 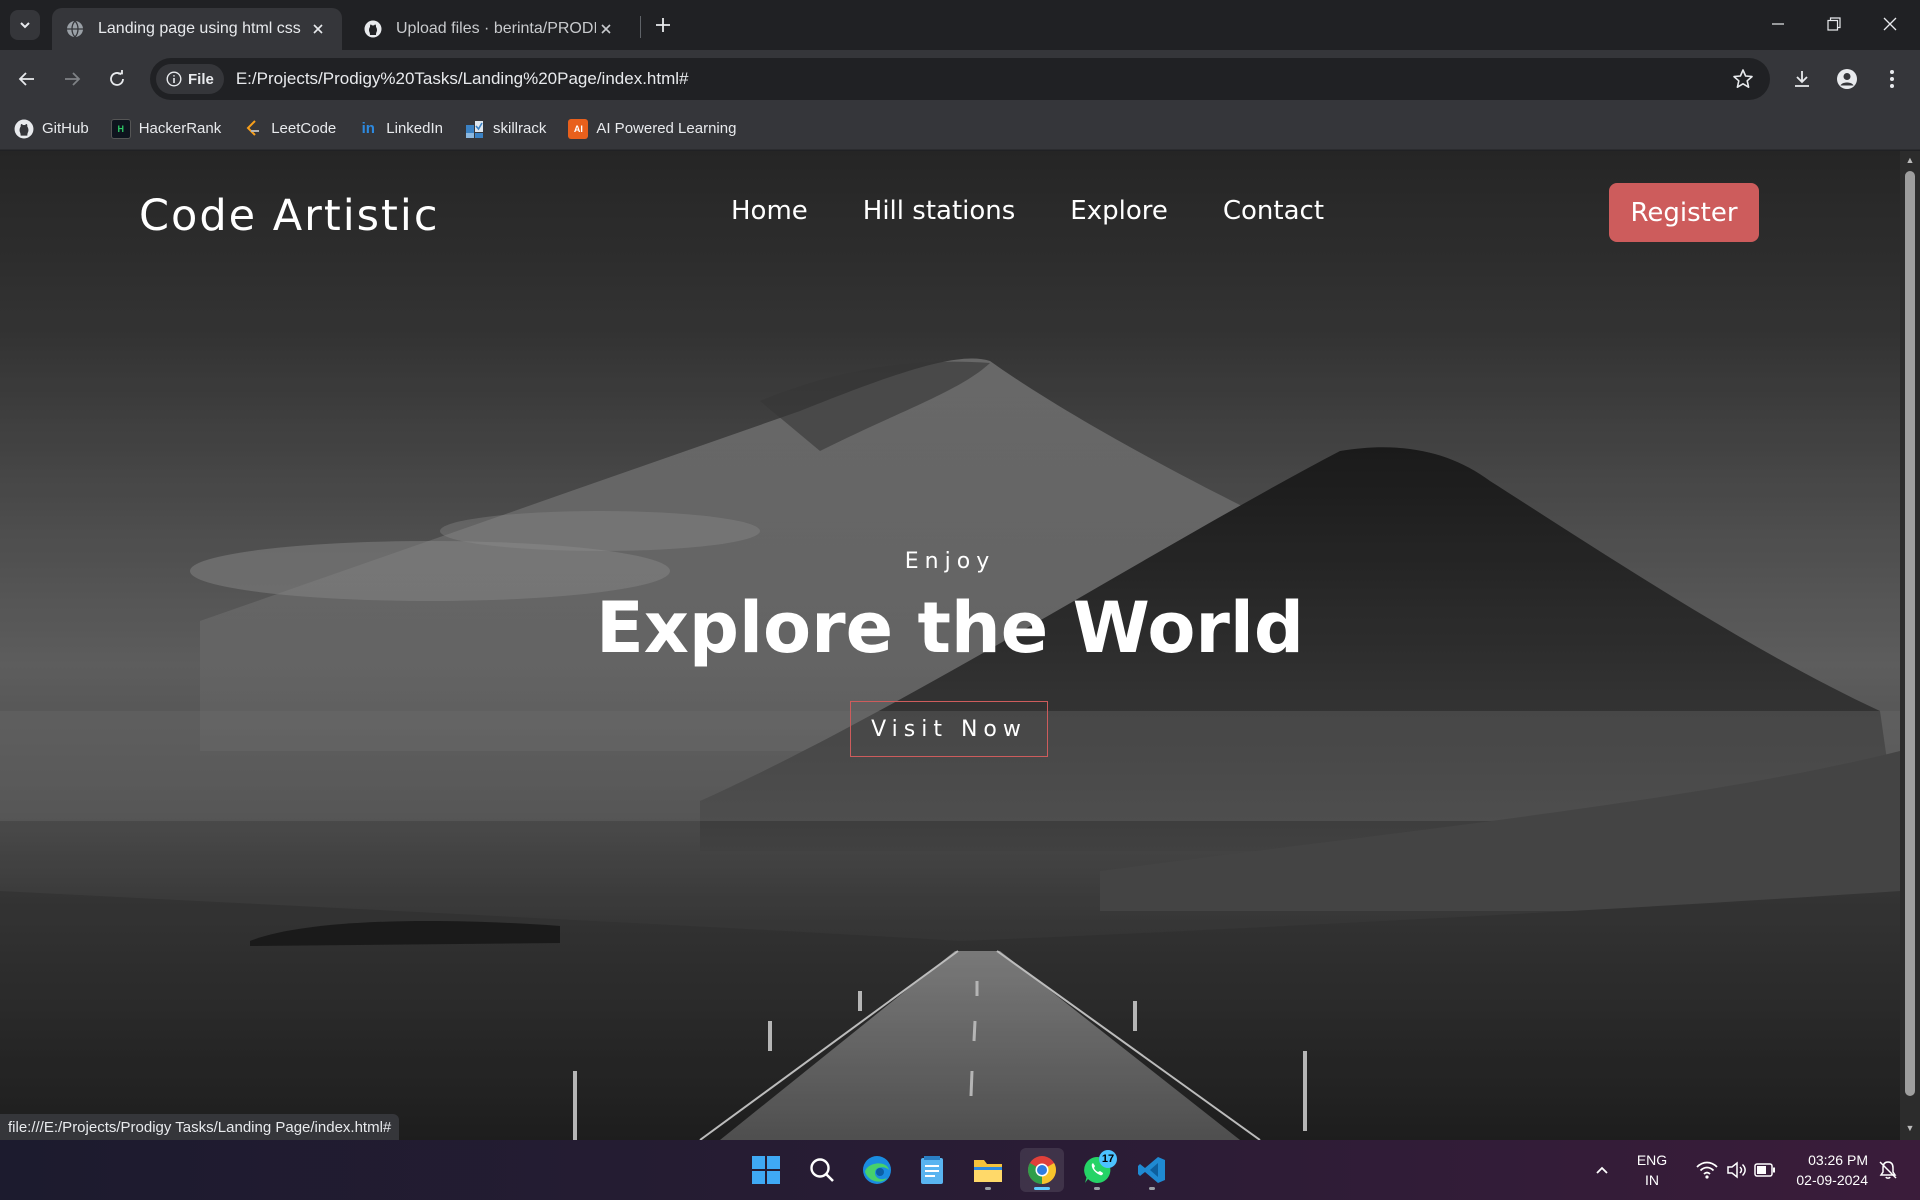 I want to click on notifications-button, so click(x=1888, y=1170).